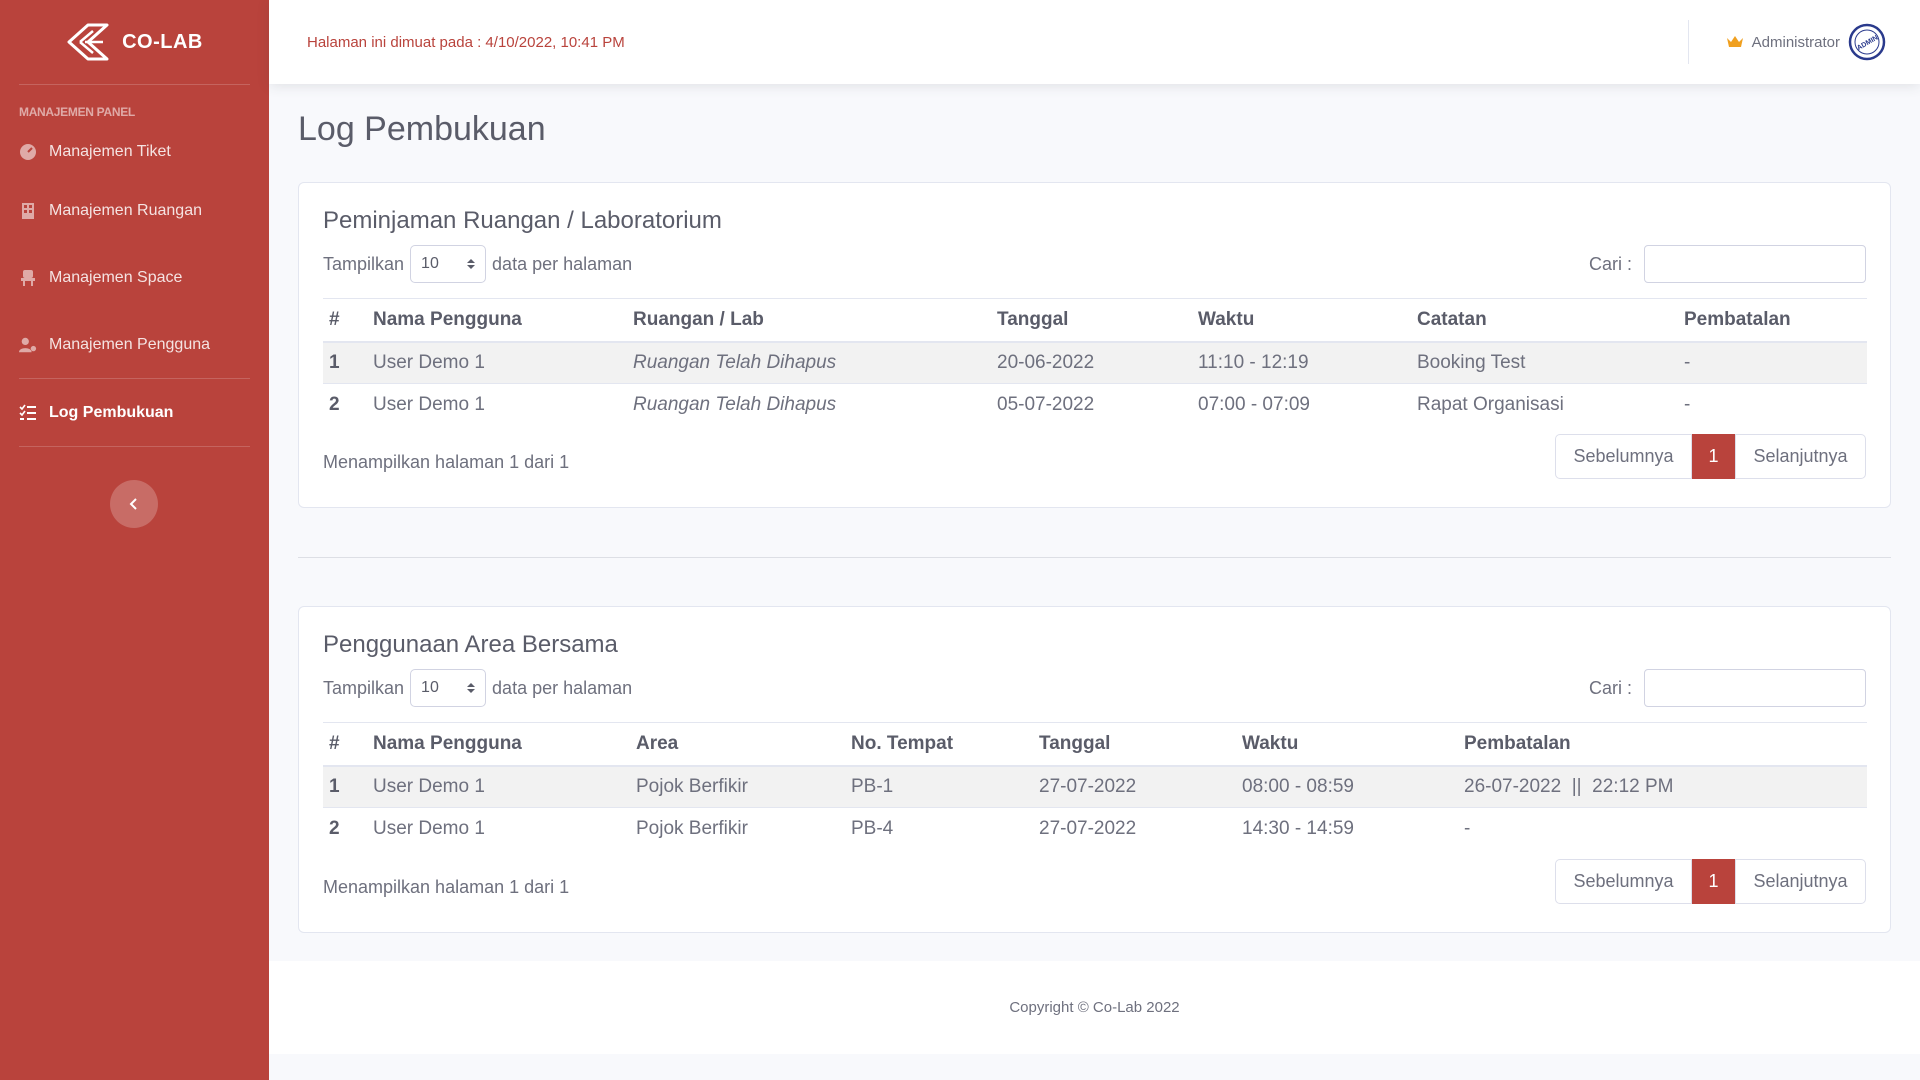 This screenshot has width=1920, height=1080. I want to click on chair-icon, so click(28, 277).